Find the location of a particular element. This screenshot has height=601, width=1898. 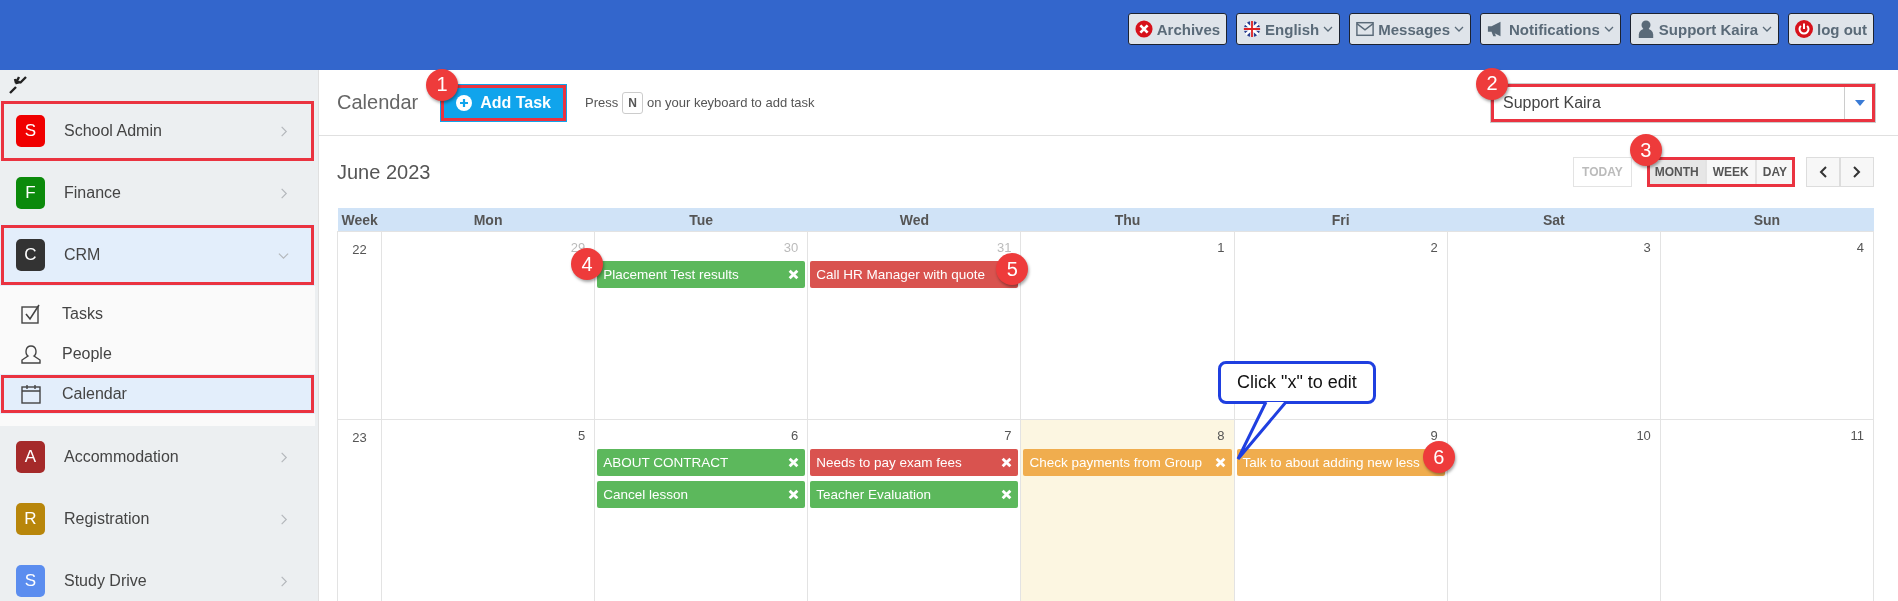

column-header: Sun is located at coordinates (1767, 220).